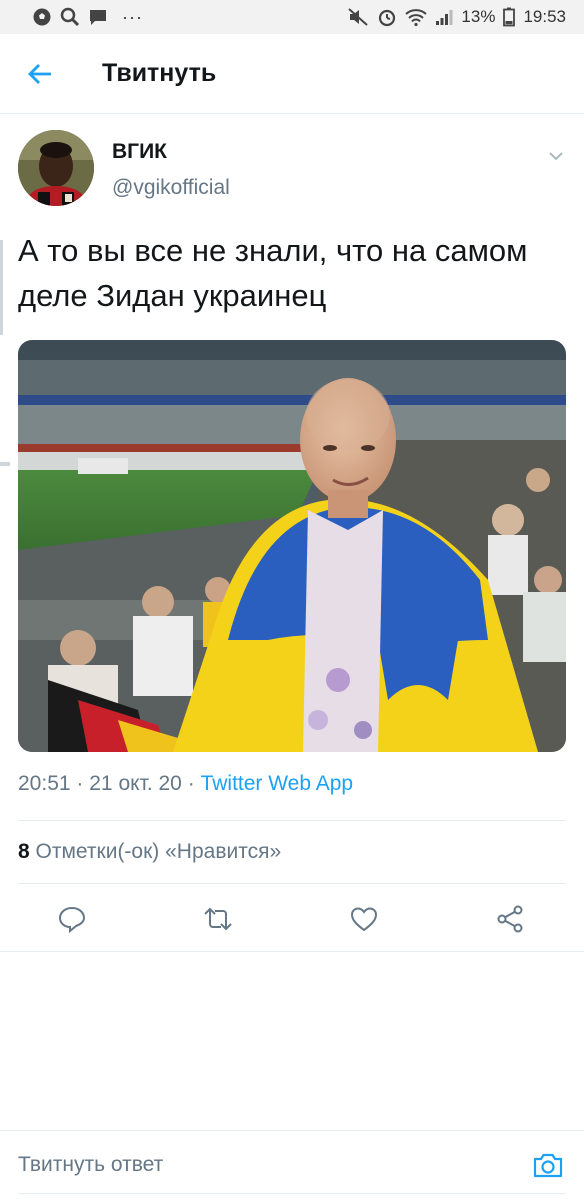 The width and height of the screenshot is (584, 1200). What do you see at coordinates (98, 17) in the screenshot?
I see `message-icon` at bounding box center [98, 17].